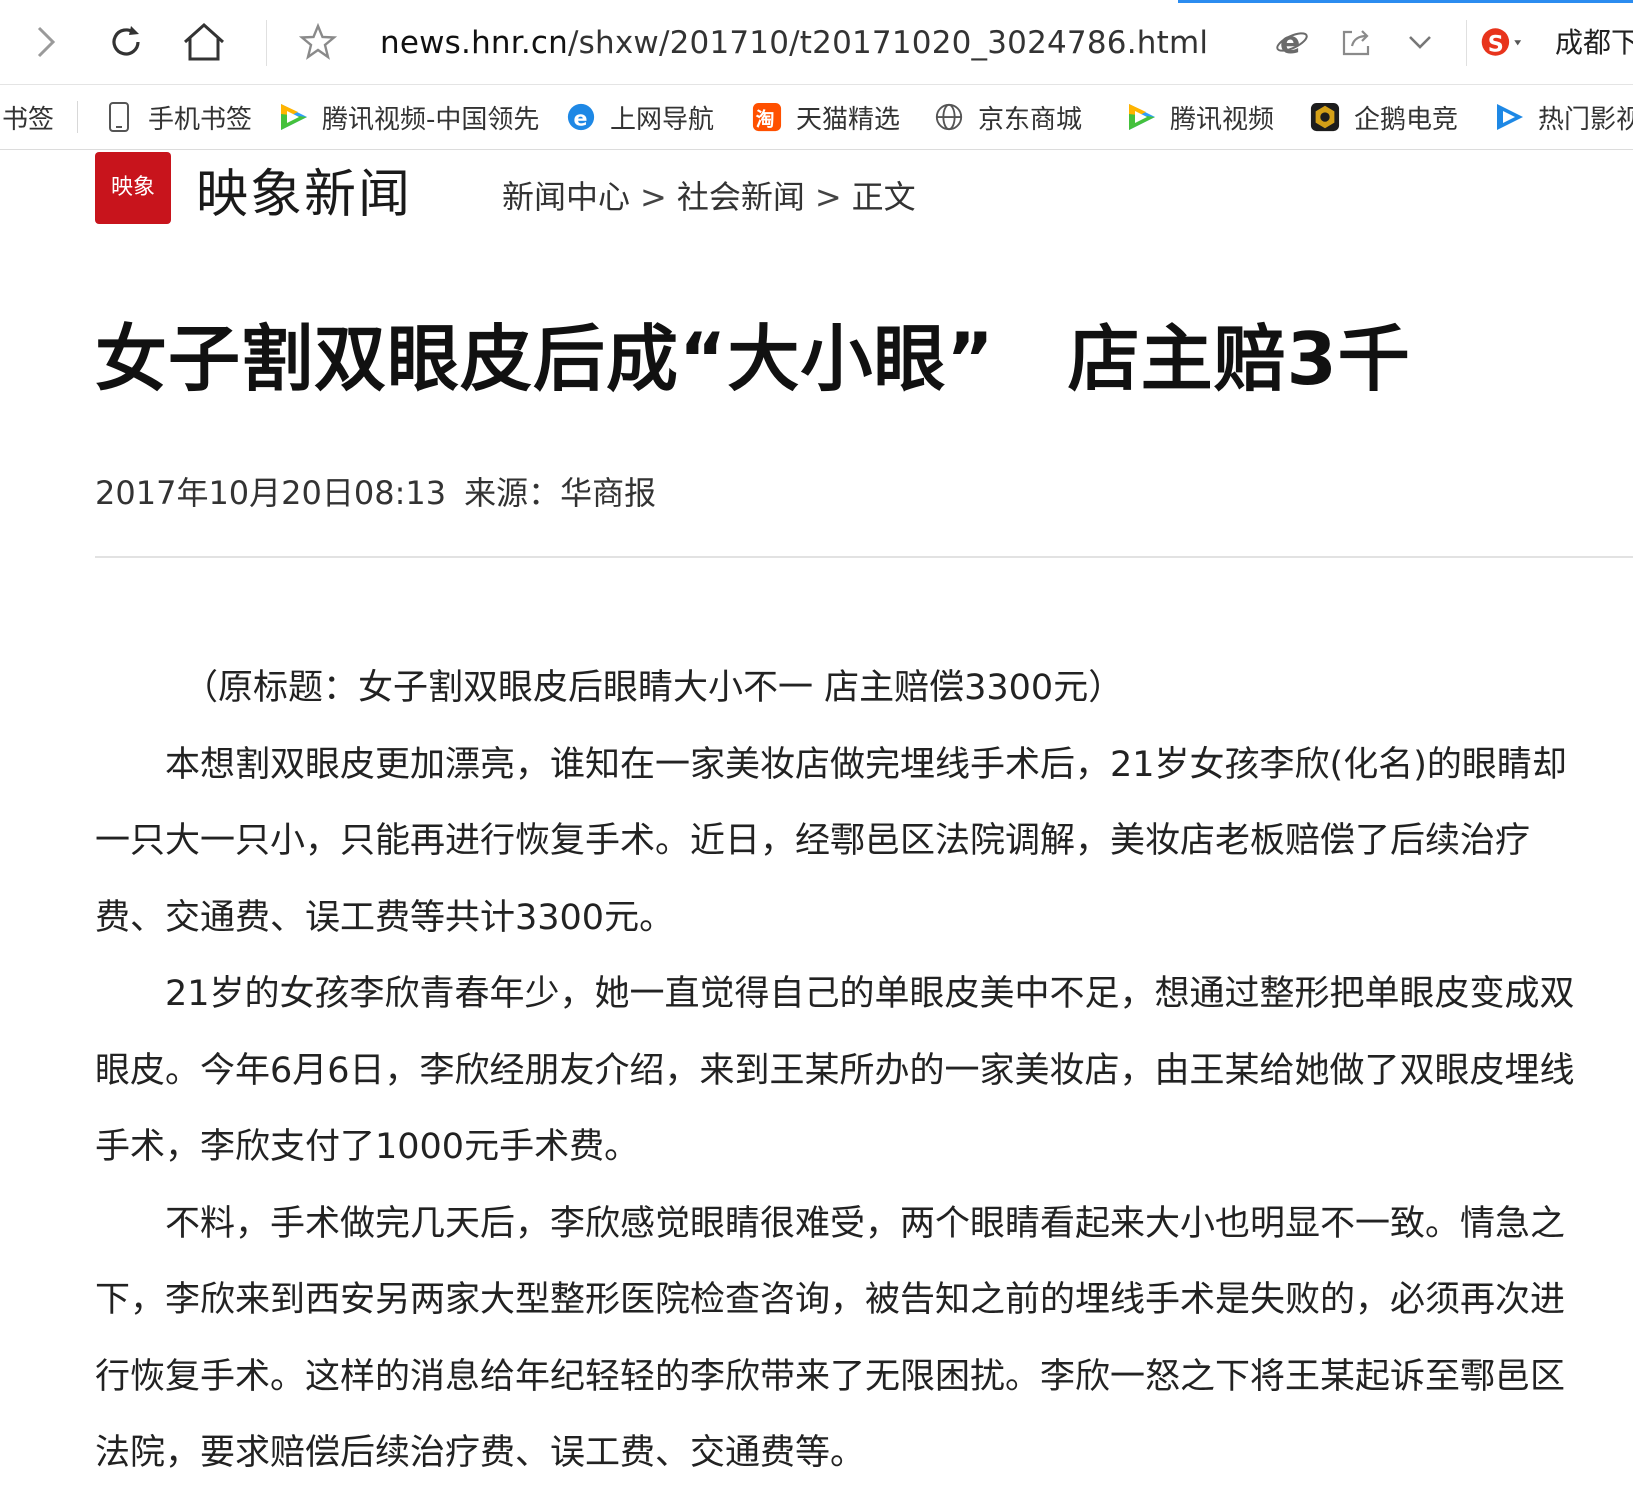 This screenshot has height=1498, width=1633. What do you see at coordinates (271, 493) in the screenshot?
I see `article-datetime: 2017年10月20日08:13` at bounding box center [271, 493].